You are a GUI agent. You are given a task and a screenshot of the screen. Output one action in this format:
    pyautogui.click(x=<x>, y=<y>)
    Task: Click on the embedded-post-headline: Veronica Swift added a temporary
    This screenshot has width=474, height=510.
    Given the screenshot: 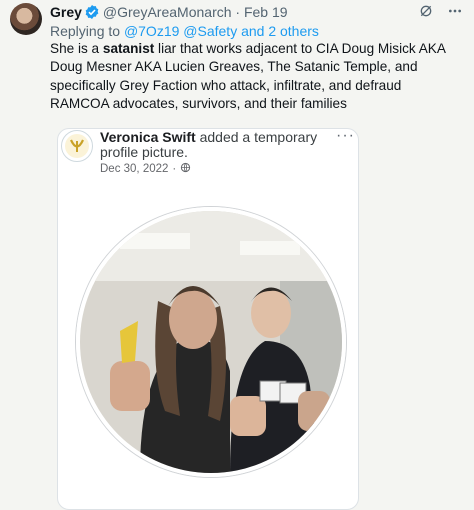 What is the action you would take?
    pyautogui.click(x=208, y=137)
    